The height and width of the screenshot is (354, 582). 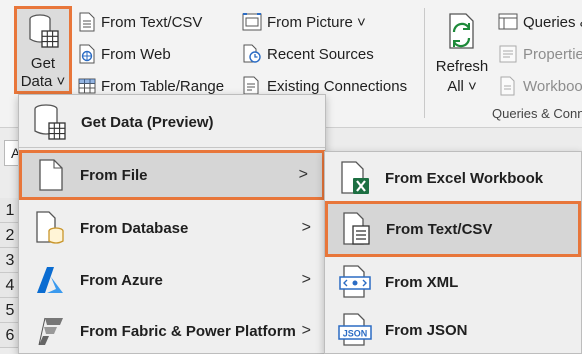 What do you see at coordinates (462, 66) in the screenshot?
I see `refresh-label-line1: Refresh` at bounding box center [462, 66].